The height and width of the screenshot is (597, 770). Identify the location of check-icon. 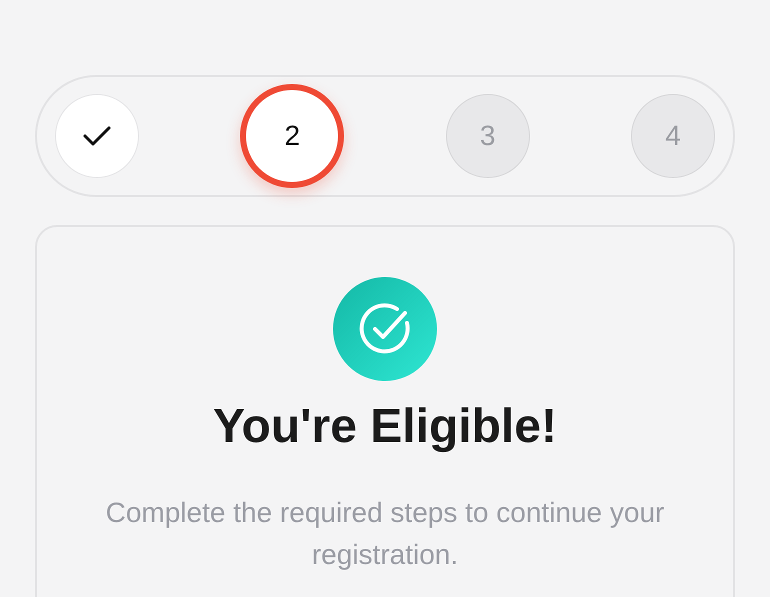
(97, 136).